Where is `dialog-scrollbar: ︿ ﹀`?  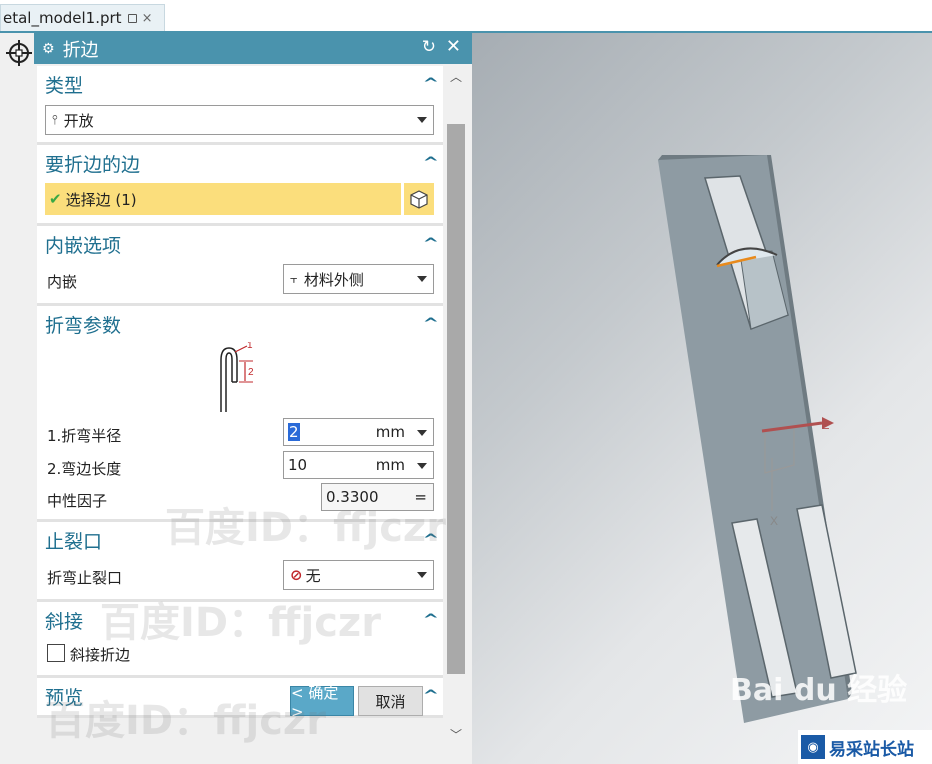
dialog-scrollbar: ︿ ﹀ is located at coordinates (456, 405).